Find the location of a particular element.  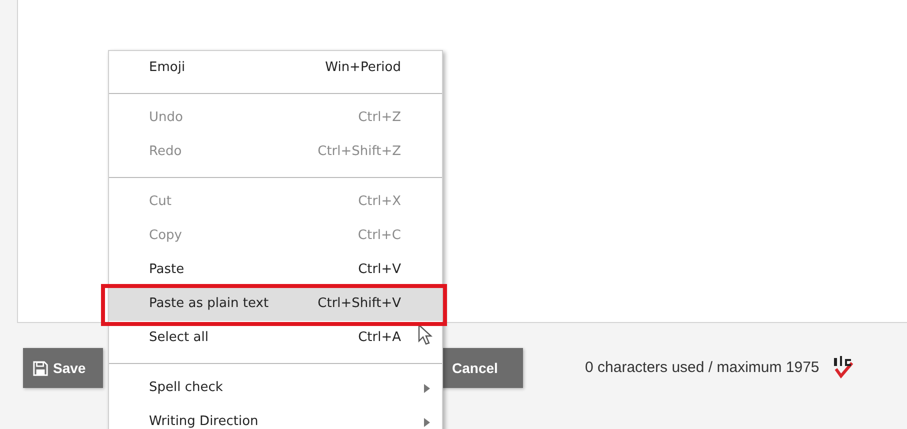

menu-item: Paste as plain text Ctrl+Shift+V is located at coordinates (275, 304).